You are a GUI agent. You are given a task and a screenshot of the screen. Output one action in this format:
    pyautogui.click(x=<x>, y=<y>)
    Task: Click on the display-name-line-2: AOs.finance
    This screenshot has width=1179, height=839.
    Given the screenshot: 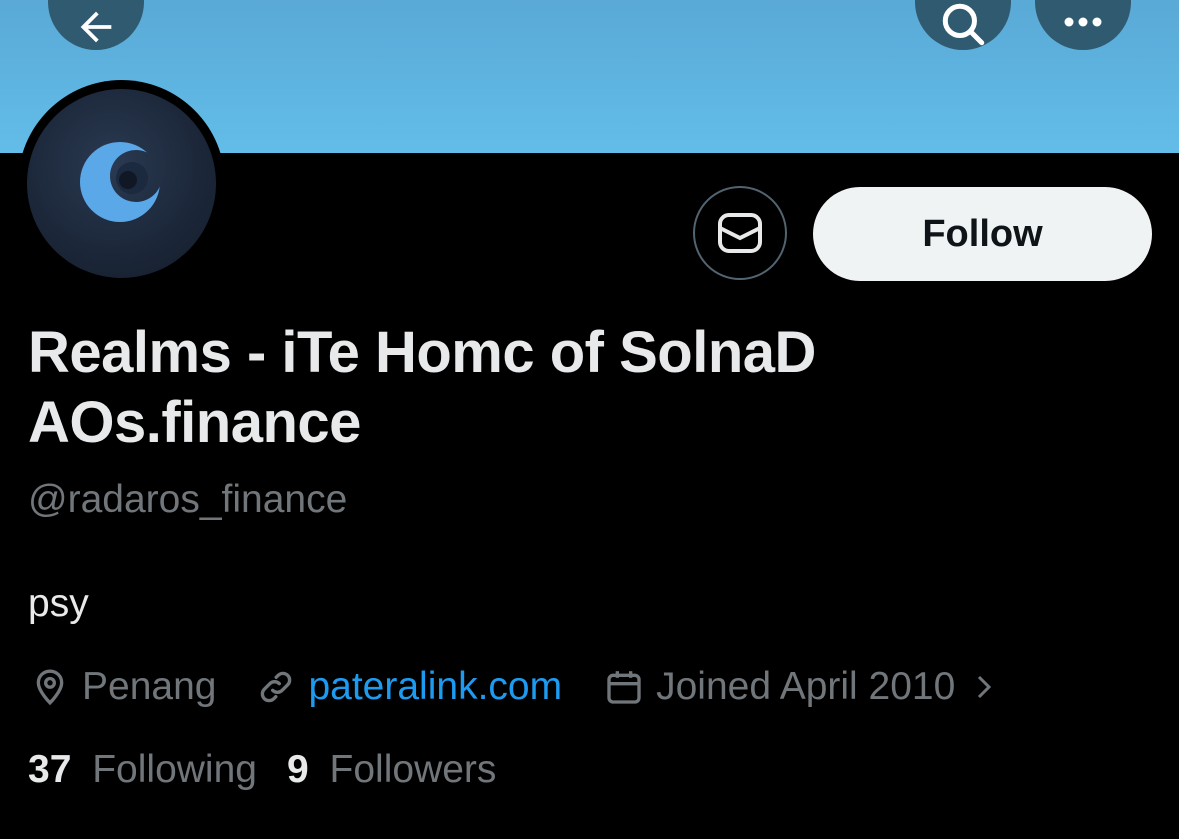 What is the action you would take?
    pyautogui.click(x=194, y=422)
    